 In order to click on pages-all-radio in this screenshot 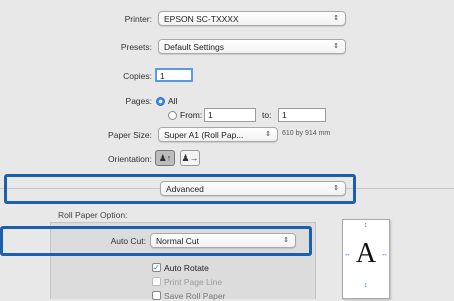, I will do `click(160, 101)`.